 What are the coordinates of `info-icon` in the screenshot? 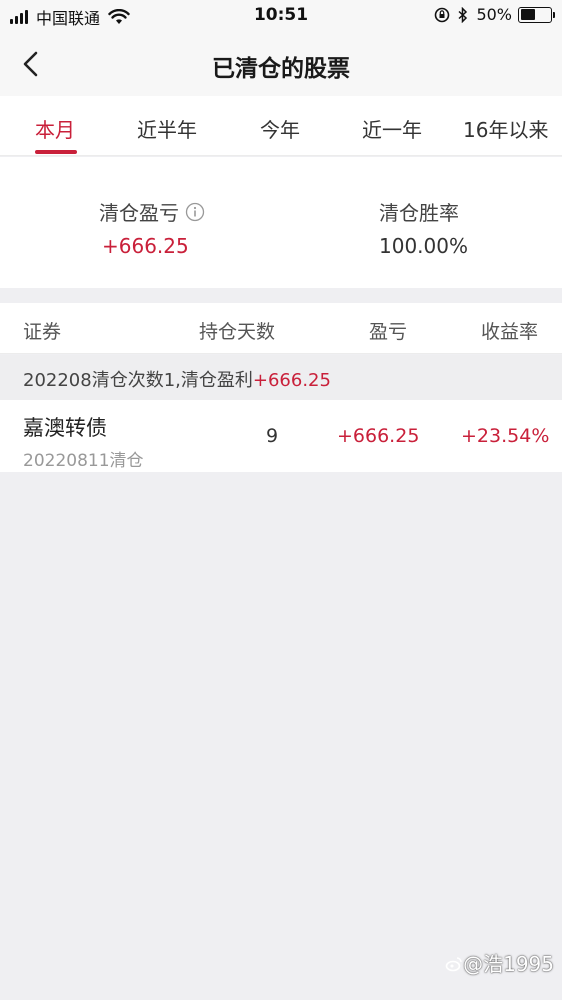 It's located at (195, 212).